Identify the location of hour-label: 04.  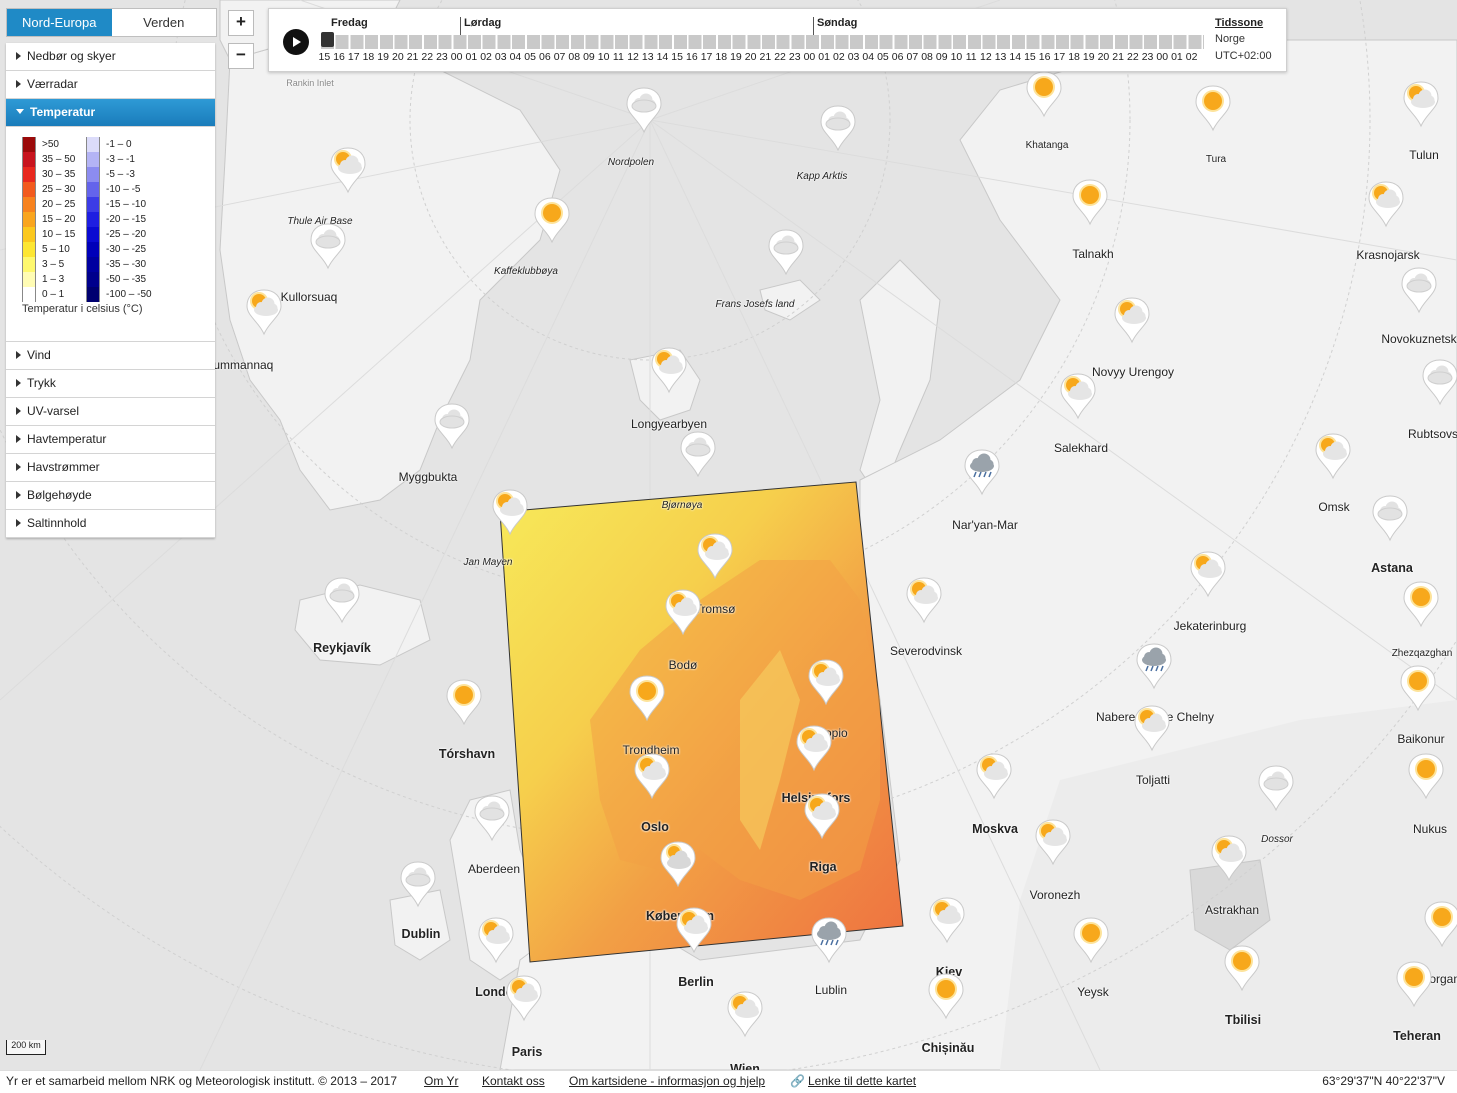
(515, 57).